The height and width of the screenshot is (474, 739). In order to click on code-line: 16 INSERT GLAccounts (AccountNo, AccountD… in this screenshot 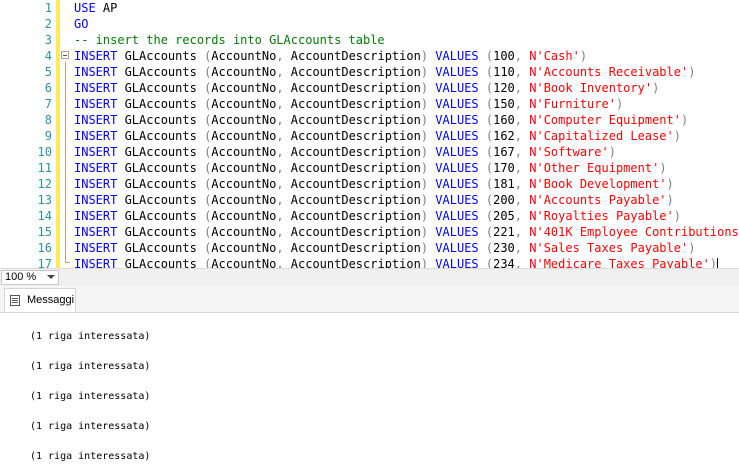, I will do `click(369, 248)`.